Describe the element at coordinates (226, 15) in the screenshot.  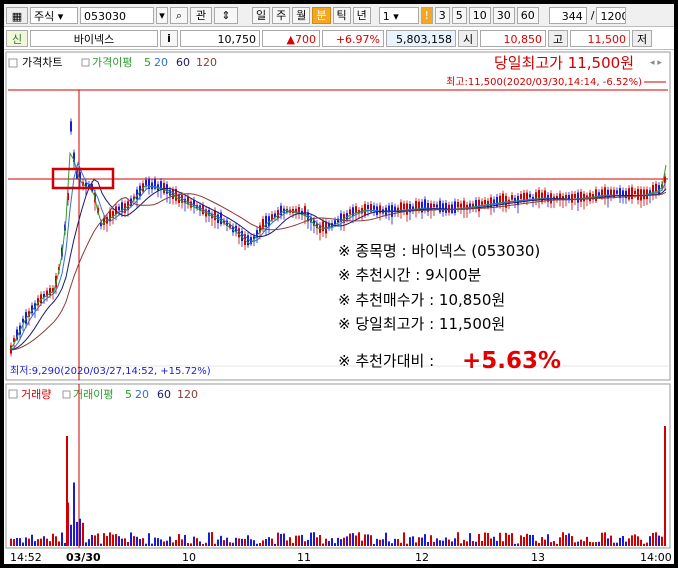
I see `spin-icon: ⇕` at that location.